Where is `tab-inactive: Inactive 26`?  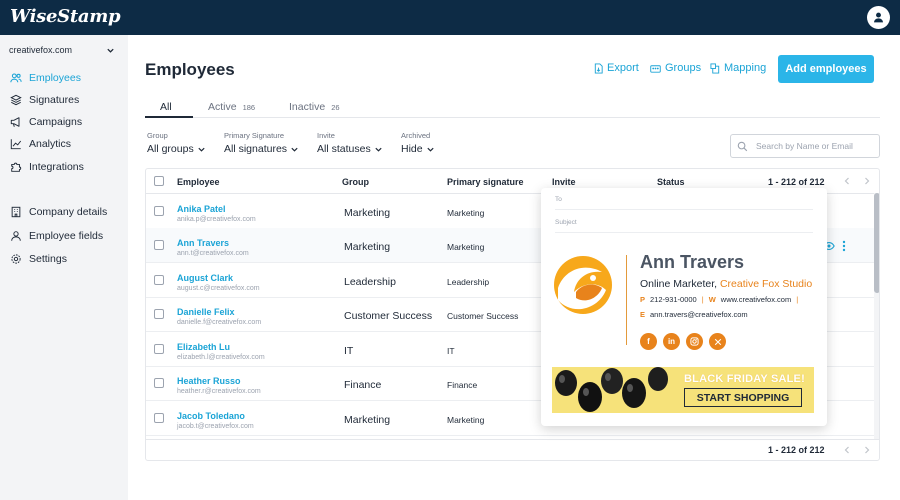 tab-inactive: Inactive 26 is located at coordinates (314, 107).